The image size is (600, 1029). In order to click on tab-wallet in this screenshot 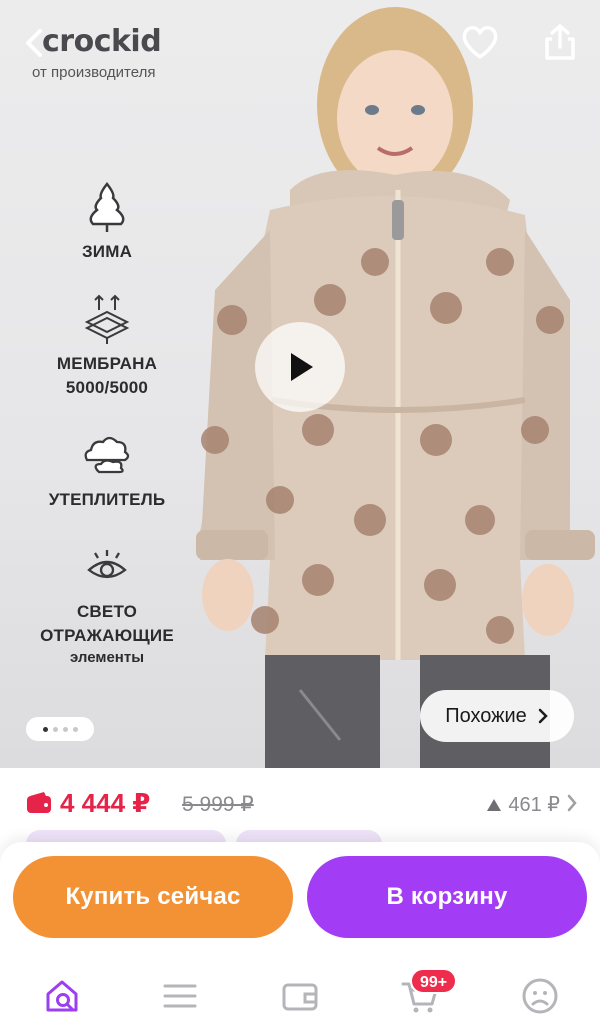, I will do `click(300, 996)`.